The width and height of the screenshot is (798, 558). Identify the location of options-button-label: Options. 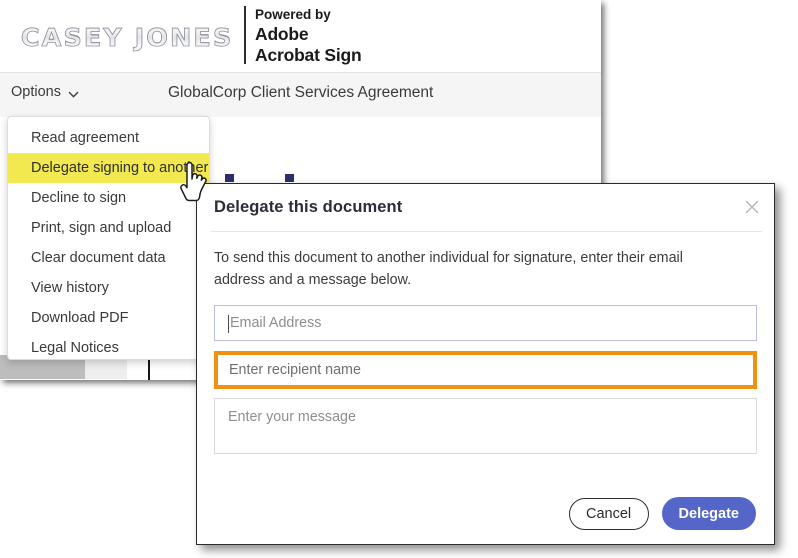
(36, 92).